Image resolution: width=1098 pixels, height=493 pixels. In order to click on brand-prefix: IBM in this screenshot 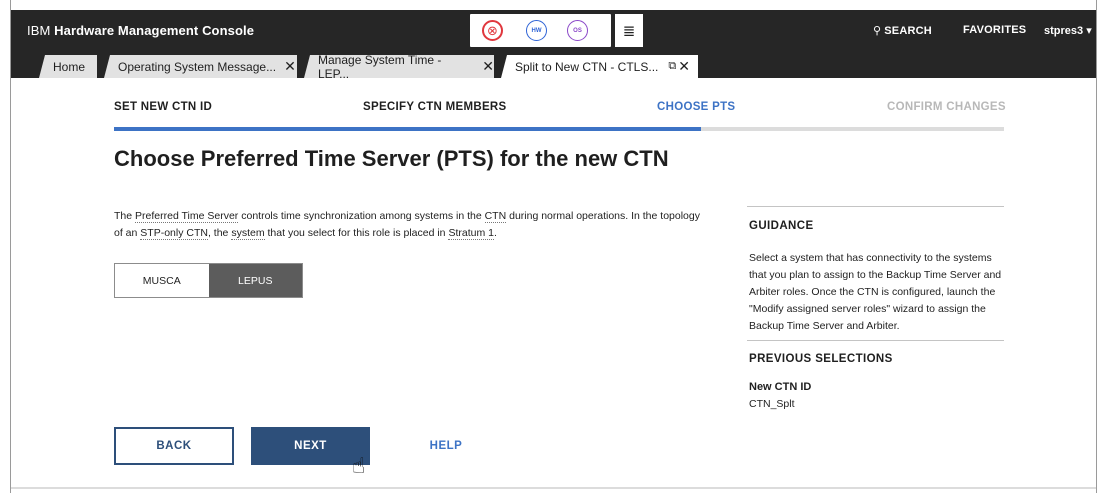, I will do `click(39, 30)`.